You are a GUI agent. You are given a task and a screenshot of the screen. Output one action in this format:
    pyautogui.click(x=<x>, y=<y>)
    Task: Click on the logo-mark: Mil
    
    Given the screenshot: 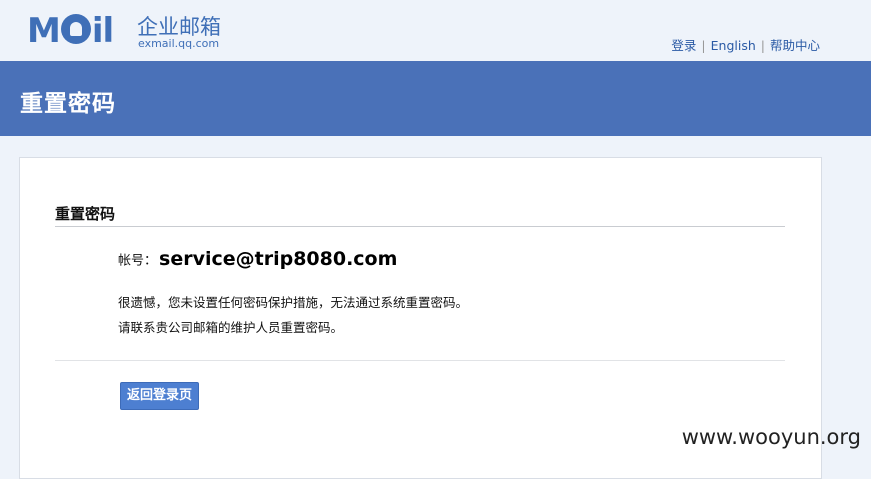 What is the action you would take?
    pyautogui.click(x=70, y=31)
    